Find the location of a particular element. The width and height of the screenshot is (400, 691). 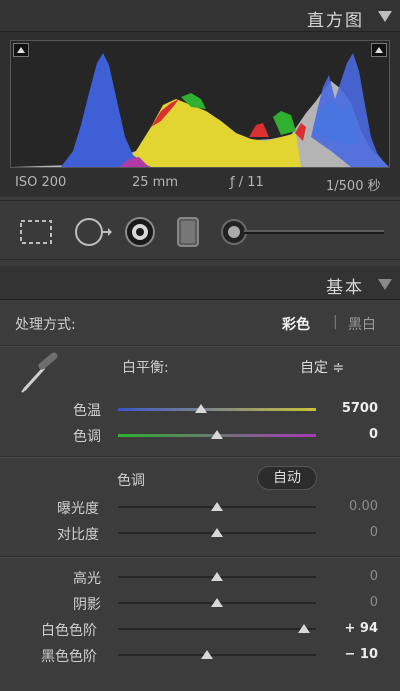

histogram-panel-header: 直方图 is located at coordinates (200, 16).